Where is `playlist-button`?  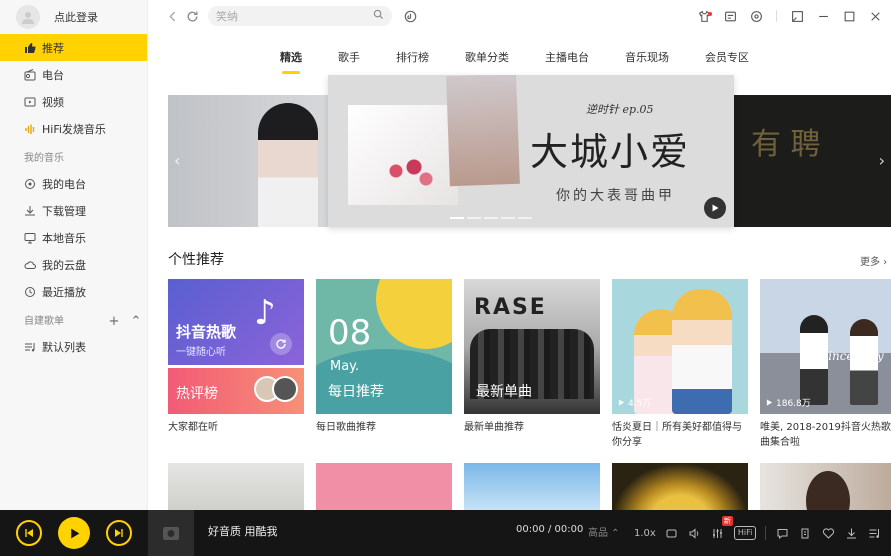
playlist-button is located at coordinates (874, 533).